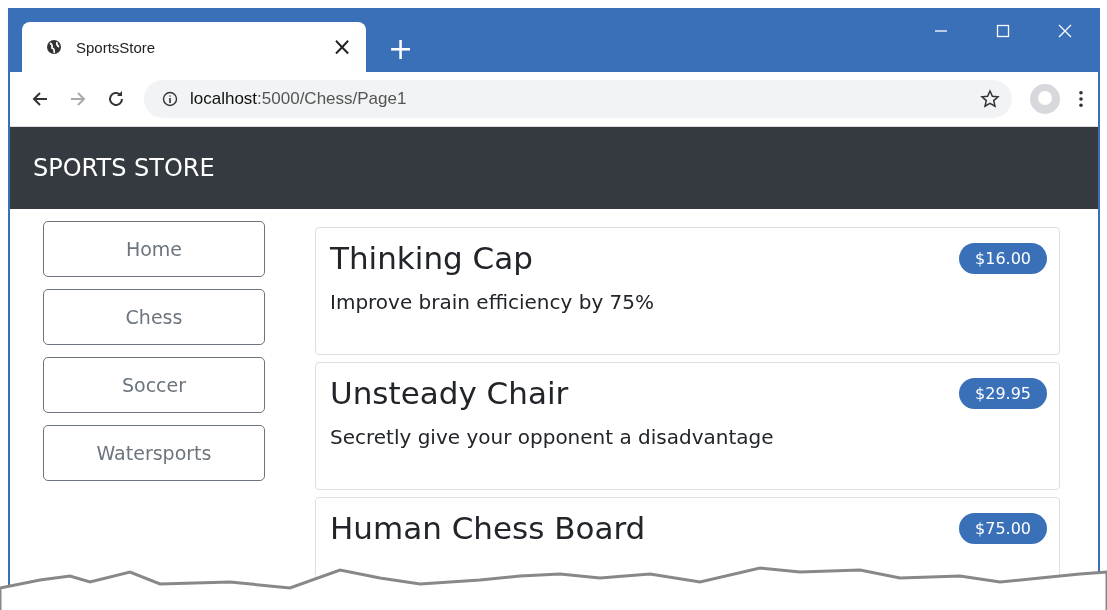 This screenshot has width=1107, height=610. What do you see at coordinates (154, 453) in the screenshot?
I see `category-button: Watersports` at bounding box center [154, 453].